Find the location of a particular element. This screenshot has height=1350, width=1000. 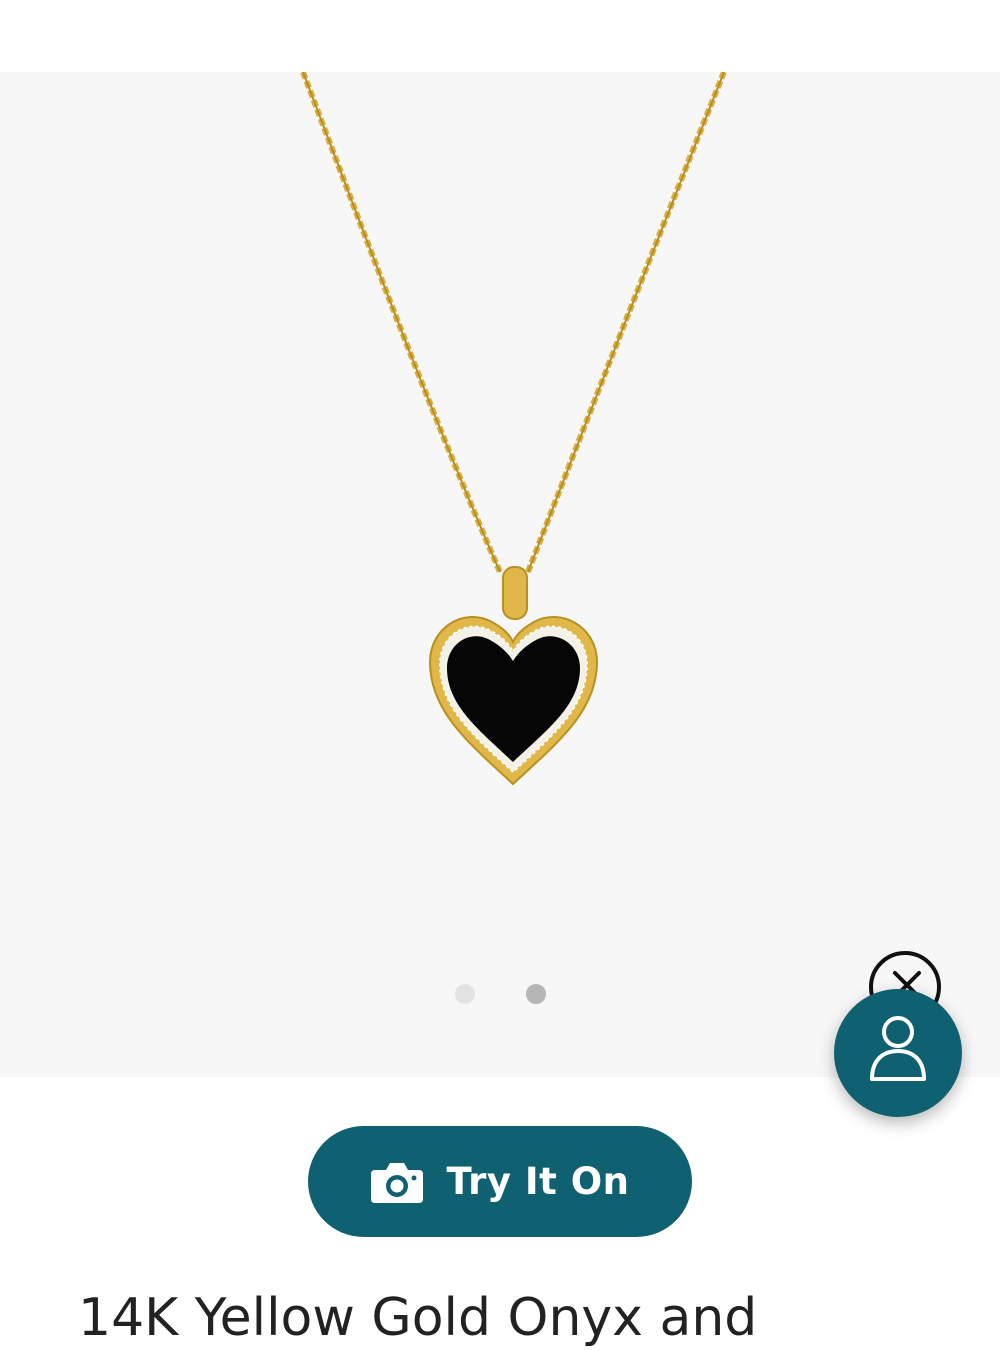

try-it-on-button: Try It On is located at coordinates (500, 1181).